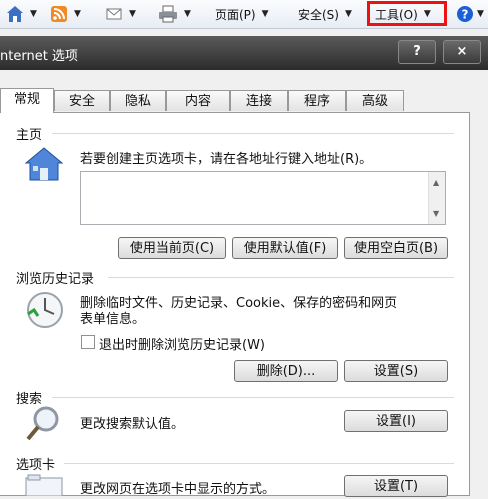 This screenshot has width=488, height=499. I want to click on close-button: ×, so click(462, 52).